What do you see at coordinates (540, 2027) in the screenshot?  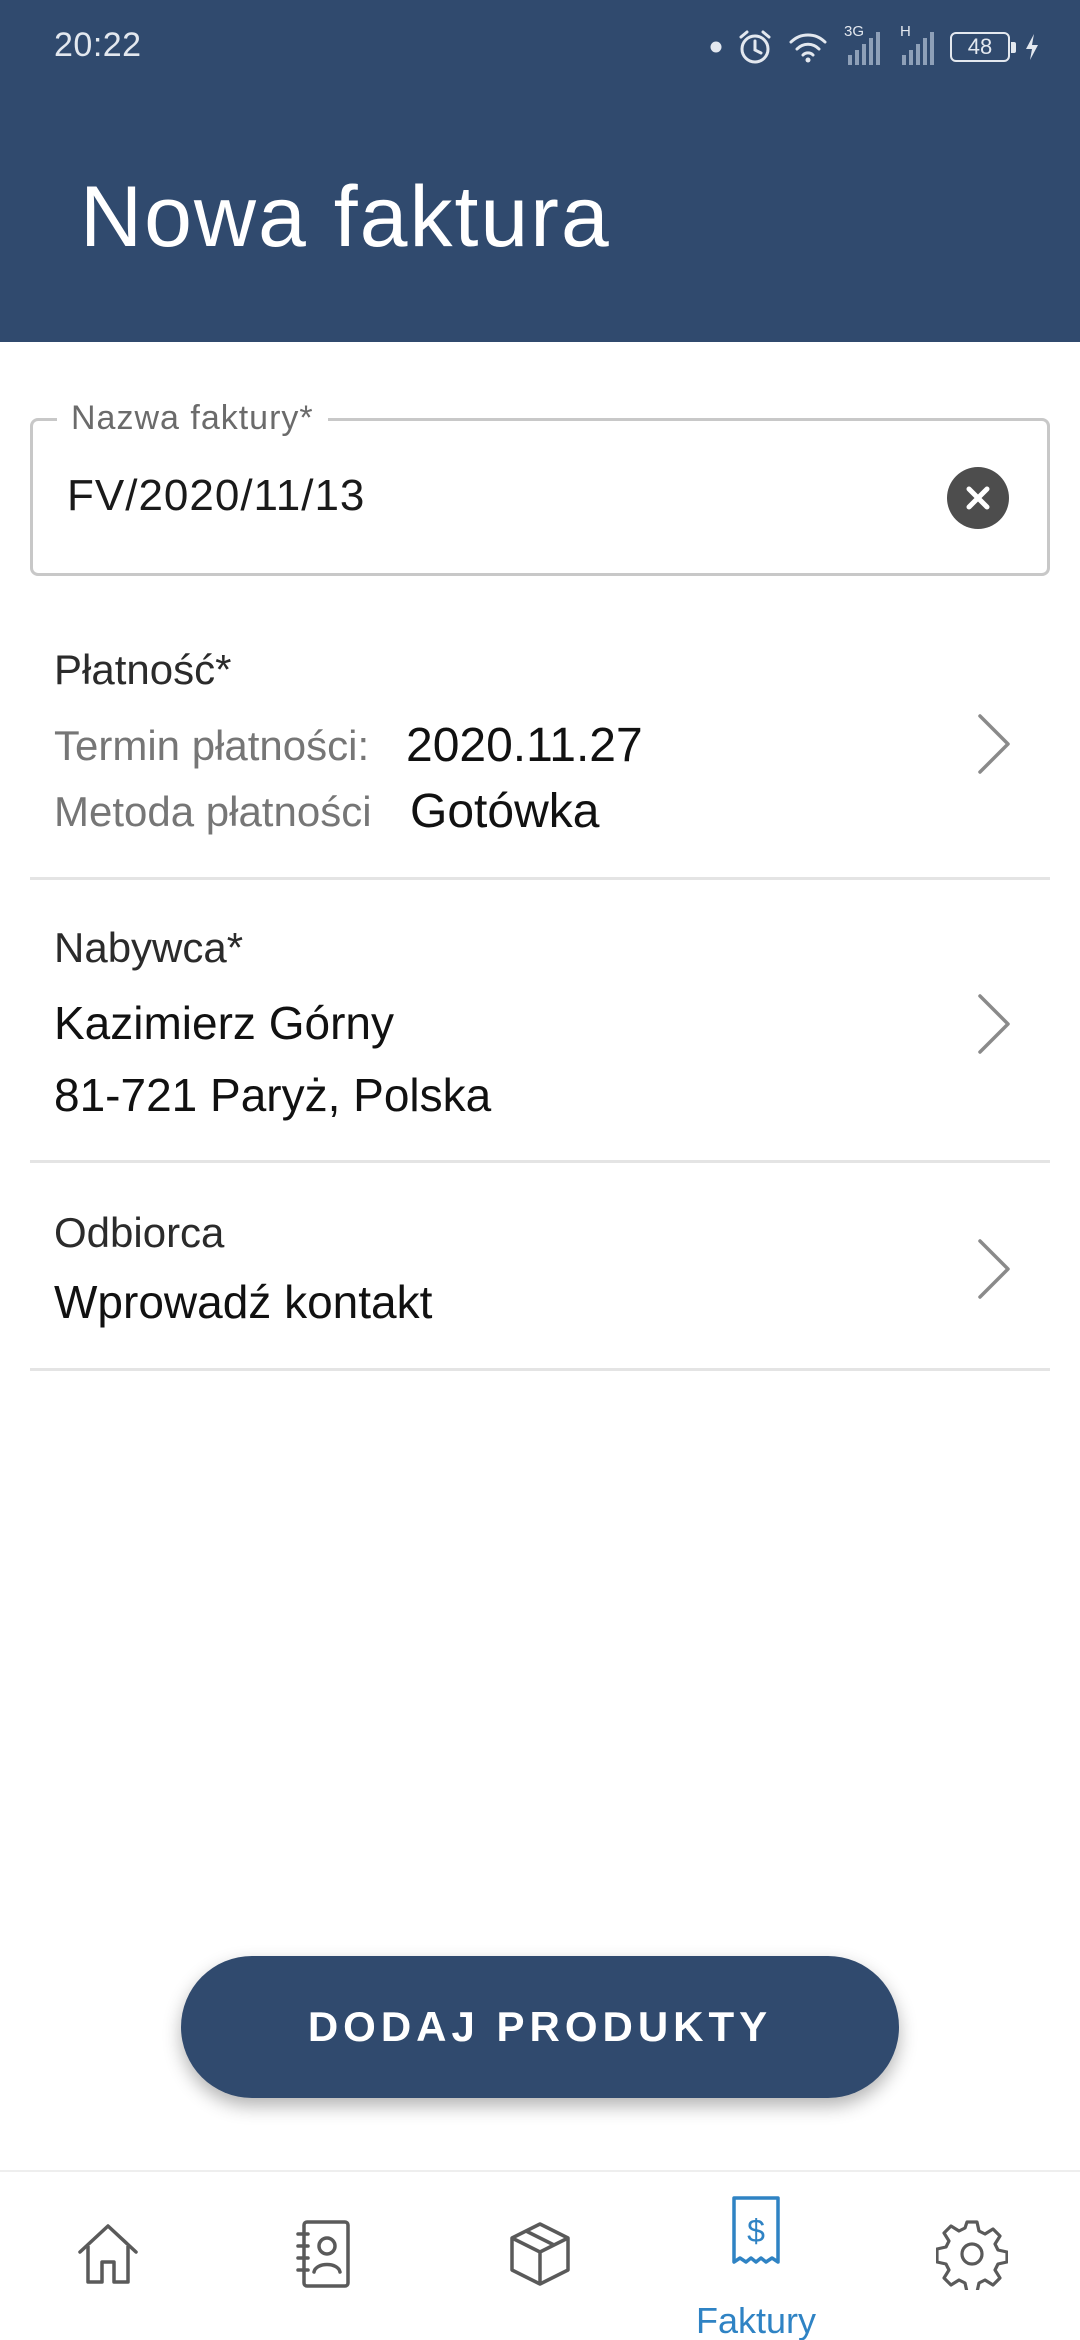 I see `add-products-button: DODAJ PRODUKTY` at bounding box center [540, 2027].